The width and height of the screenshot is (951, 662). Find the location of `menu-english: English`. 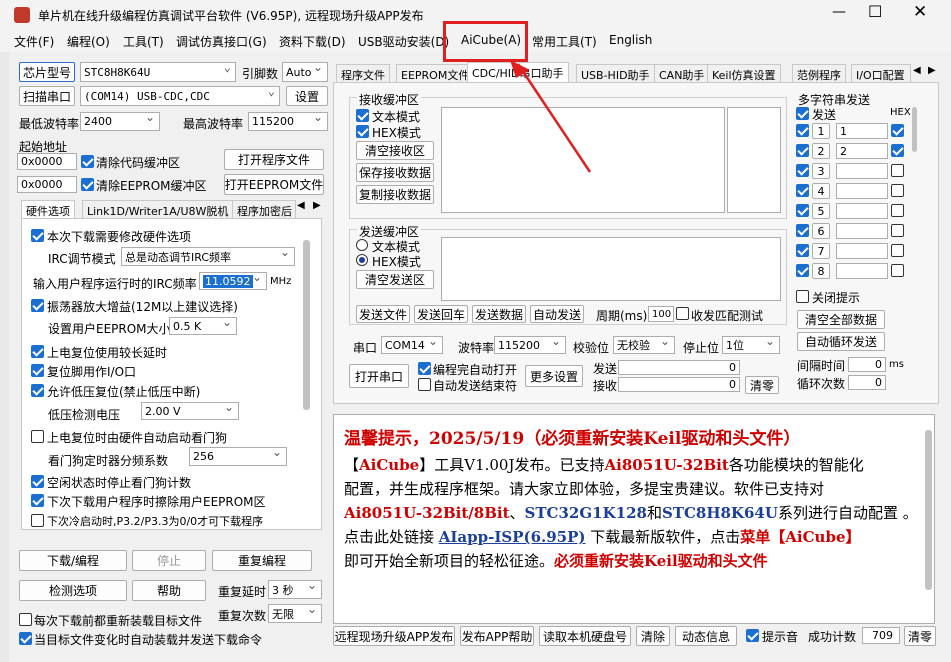

menu-english: English is located at coordinates (630, 40).